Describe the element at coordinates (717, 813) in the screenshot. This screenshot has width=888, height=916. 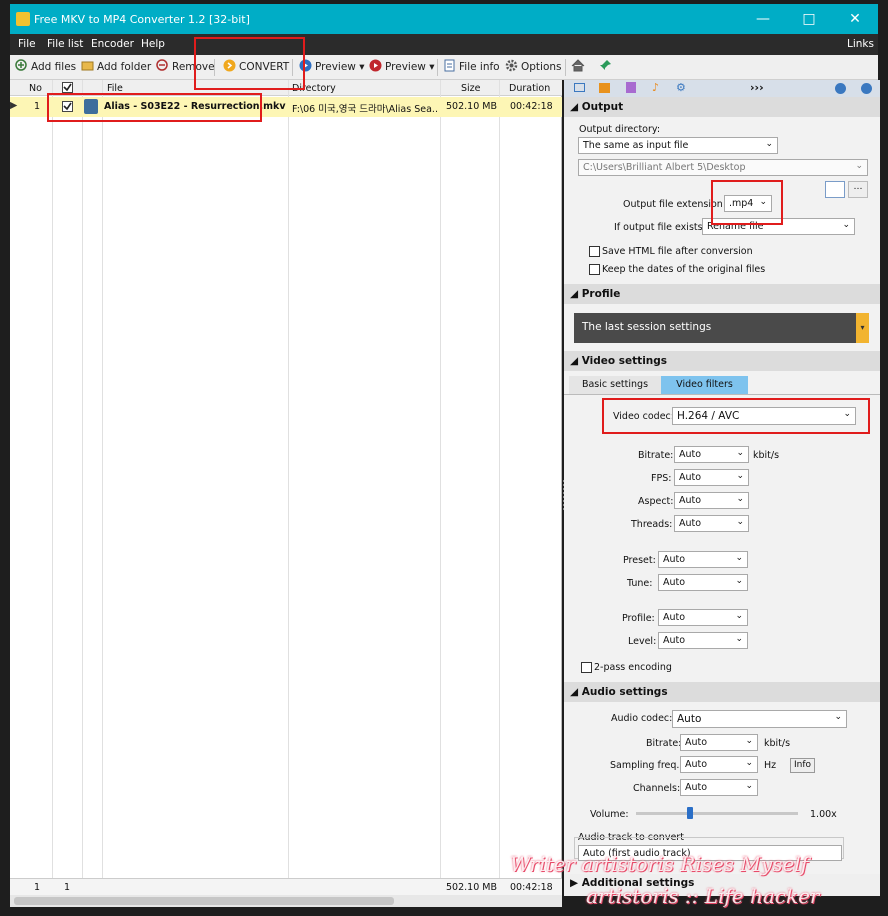
I see `volume-slider-track` at that location.